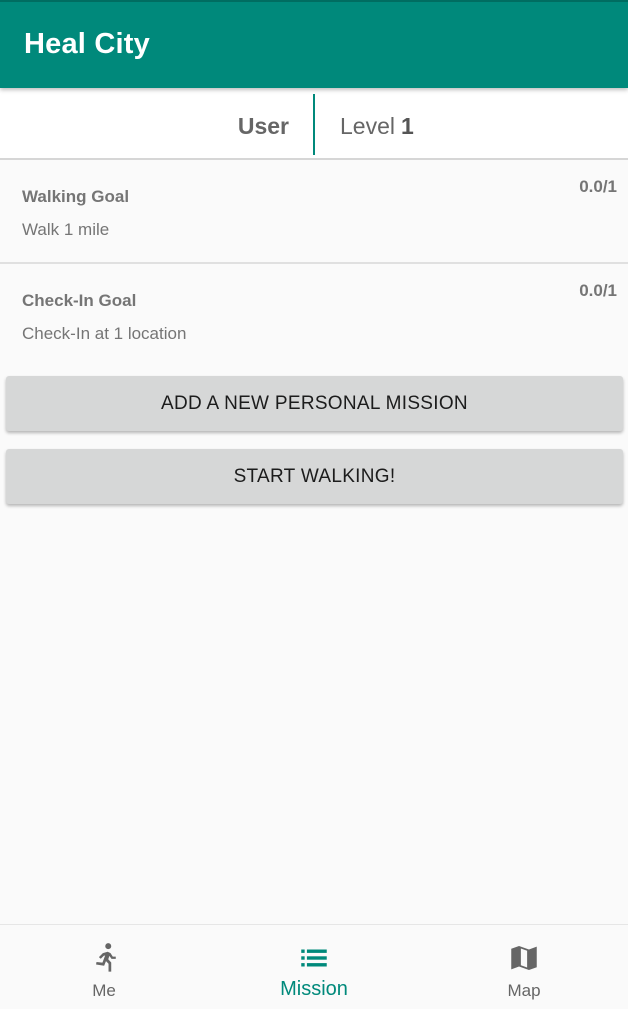 The height and width of the screenshot is (1009, 628). What do you see at coordinates (79, 300) in the screenshot?
I see `goal-title: Check-In Goal` at bounding box center [79, 300].